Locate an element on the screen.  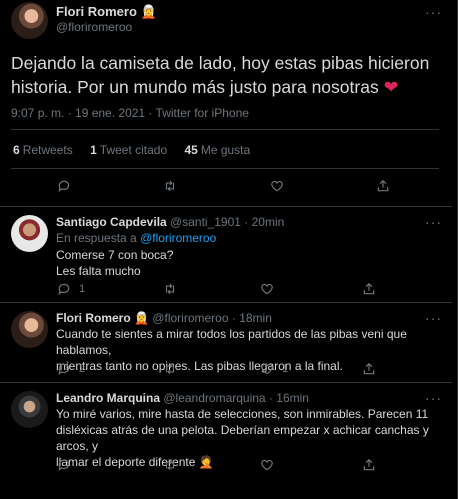
reply-author-name: Leandro Marquina is located at coordinates (108, 398).